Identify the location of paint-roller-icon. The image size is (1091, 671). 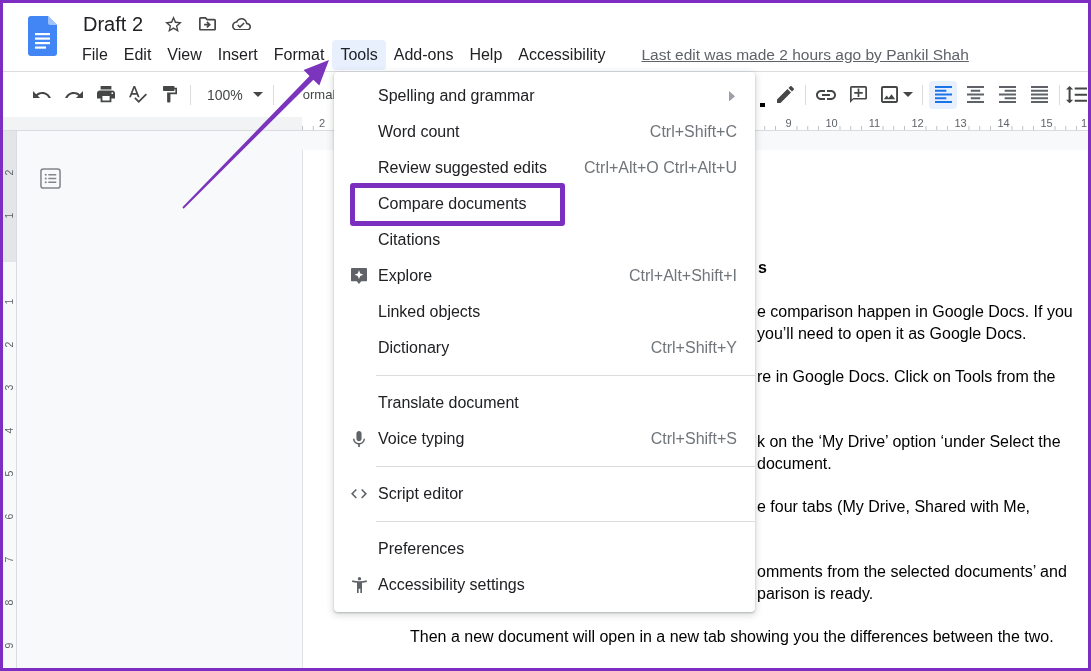
(170, 94).